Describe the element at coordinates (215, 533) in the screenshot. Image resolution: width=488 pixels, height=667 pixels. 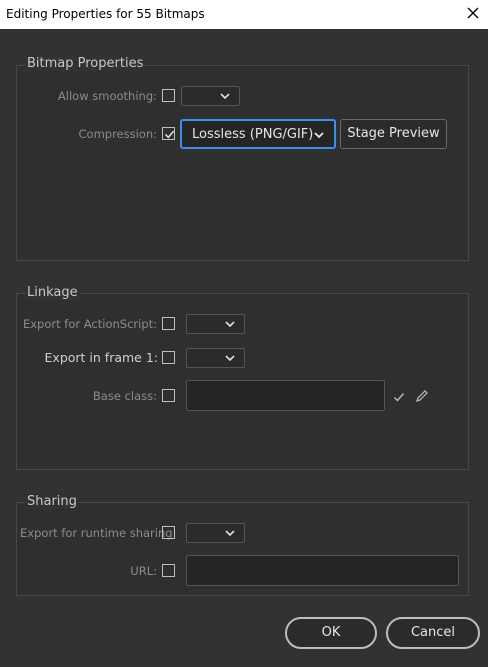
I see `runtime-sharing-dropdown` at that location.